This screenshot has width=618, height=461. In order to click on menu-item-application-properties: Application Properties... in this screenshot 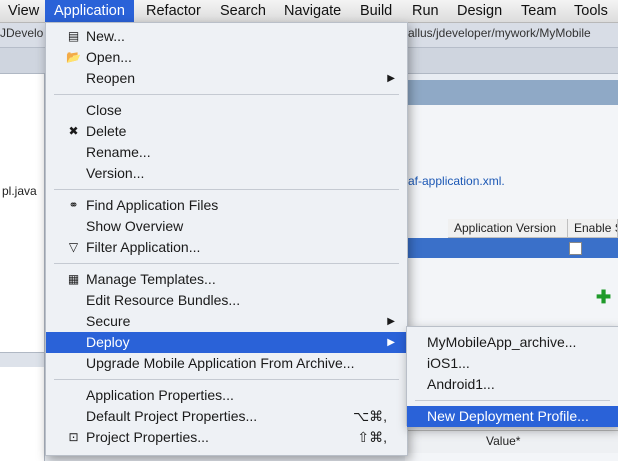, I will do `click(226, 395)`.